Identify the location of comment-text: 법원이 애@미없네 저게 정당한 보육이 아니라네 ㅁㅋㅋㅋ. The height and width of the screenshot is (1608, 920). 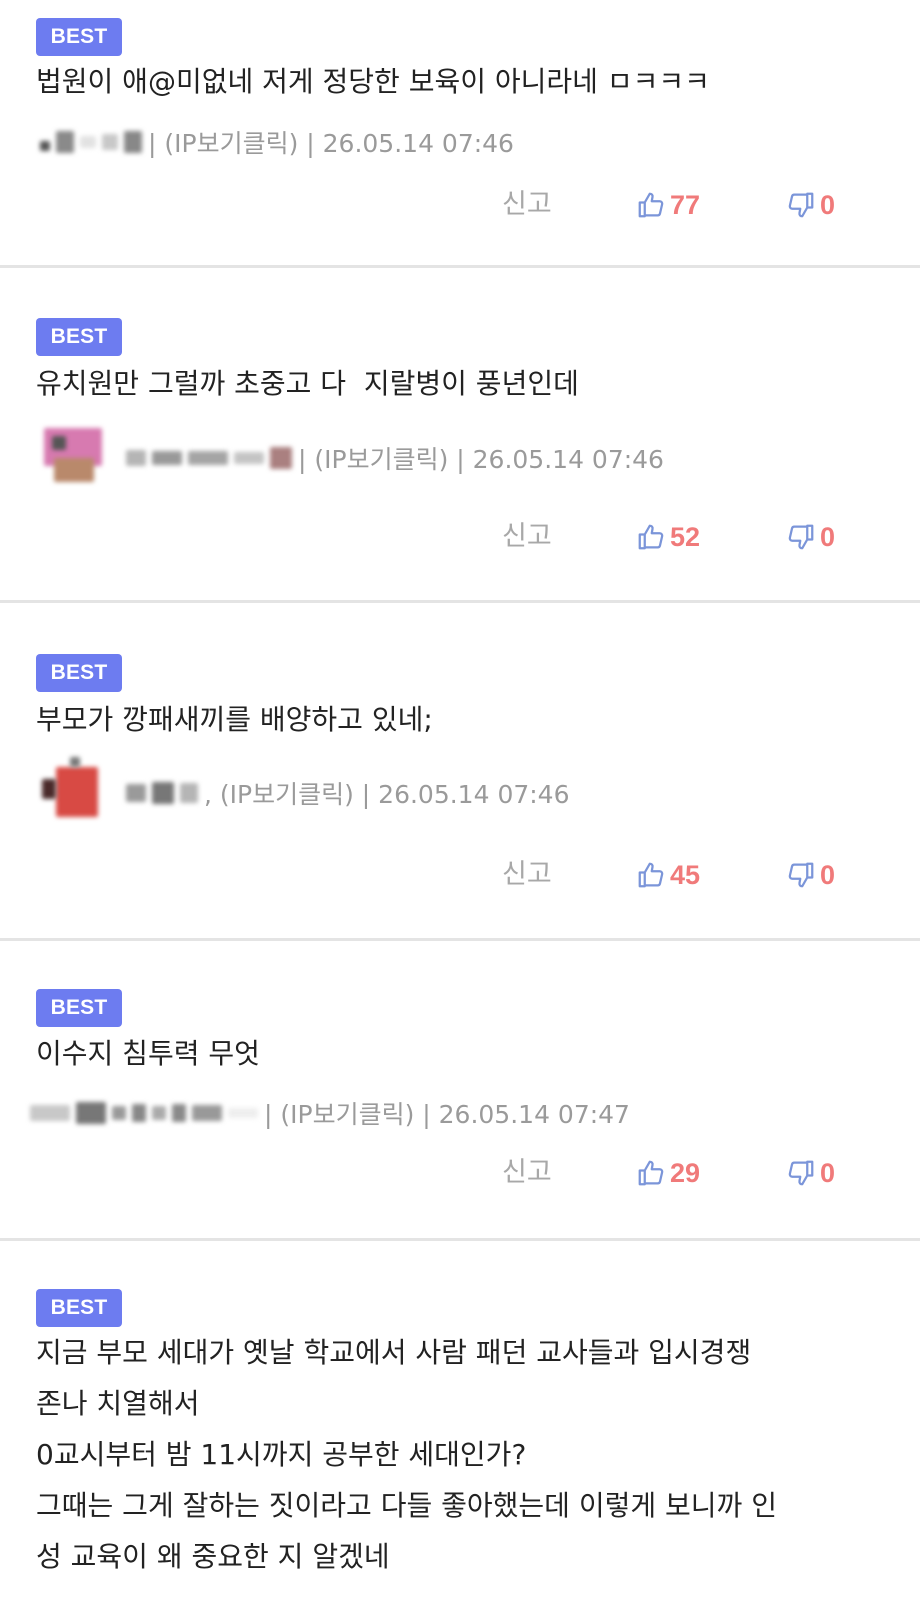
(373, 81).